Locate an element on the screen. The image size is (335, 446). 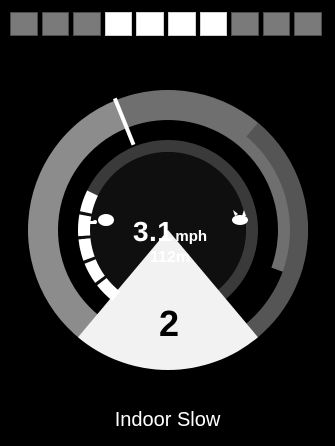
distance-value: 112m is located at coordinates (170, 257).